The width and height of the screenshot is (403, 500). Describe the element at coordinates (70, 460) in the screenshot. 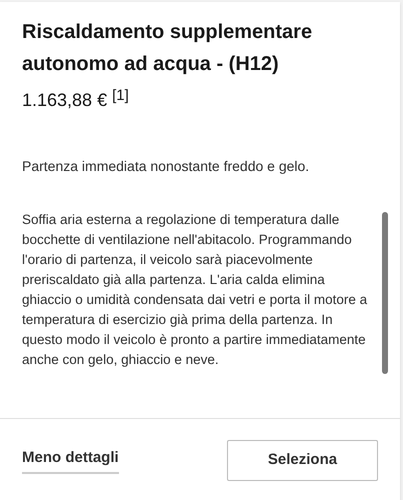

I see `less-details-link: Meno dettagli` at that location.